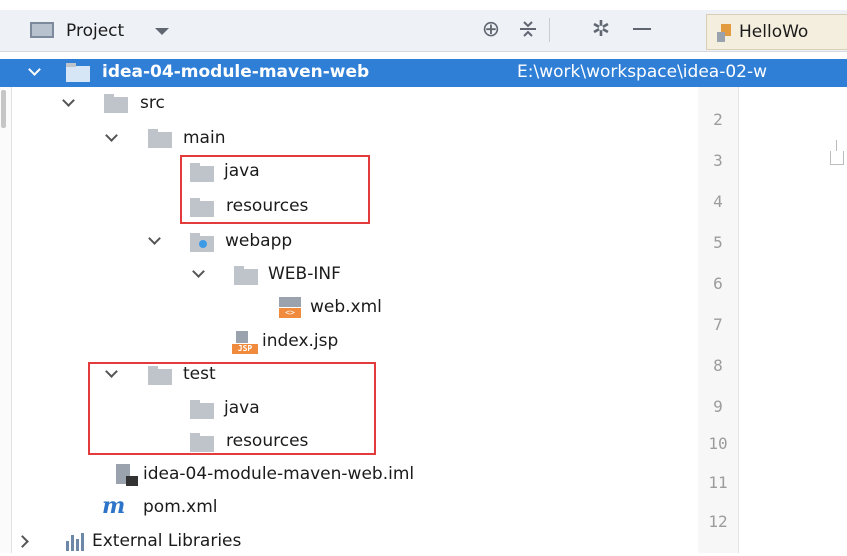 The width and height of the screenshot is (847, 556). Describe the element at coordinates (718, 482) in the screenshot. I see `line-number: 11` at that location.